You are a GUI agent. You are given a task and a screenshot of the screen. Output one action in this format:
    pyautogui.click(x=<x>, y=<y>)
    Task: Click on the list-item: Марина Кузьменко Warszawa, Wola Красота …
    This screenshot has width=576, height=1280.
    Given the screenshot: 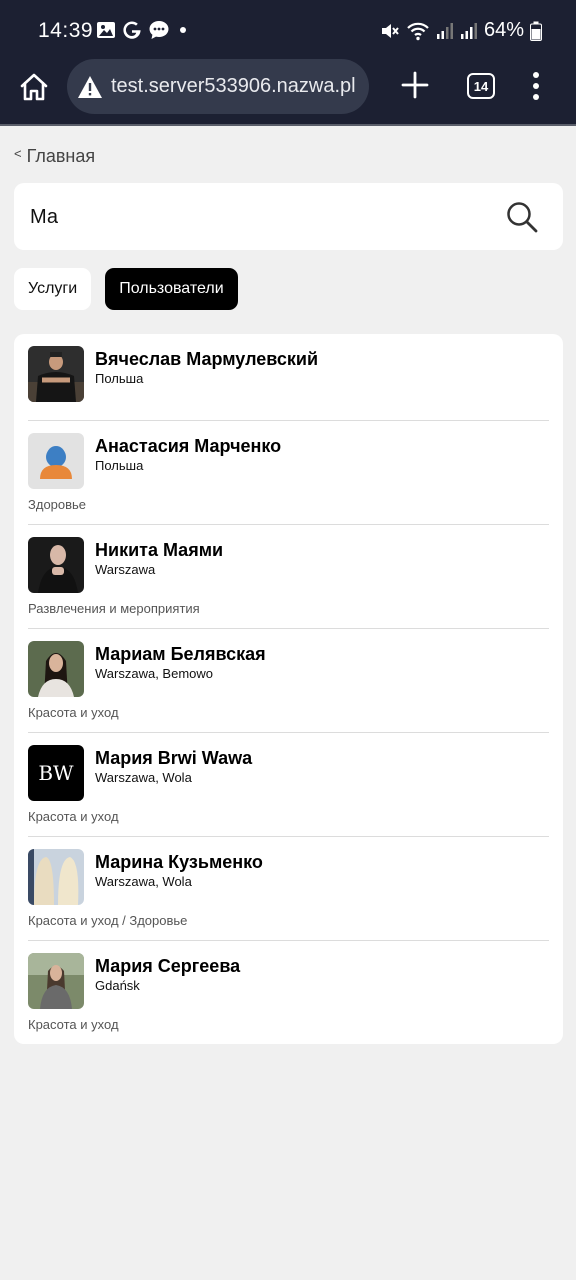 What is the action you would take?
    pyautogui.click(x=288, y=889)
    